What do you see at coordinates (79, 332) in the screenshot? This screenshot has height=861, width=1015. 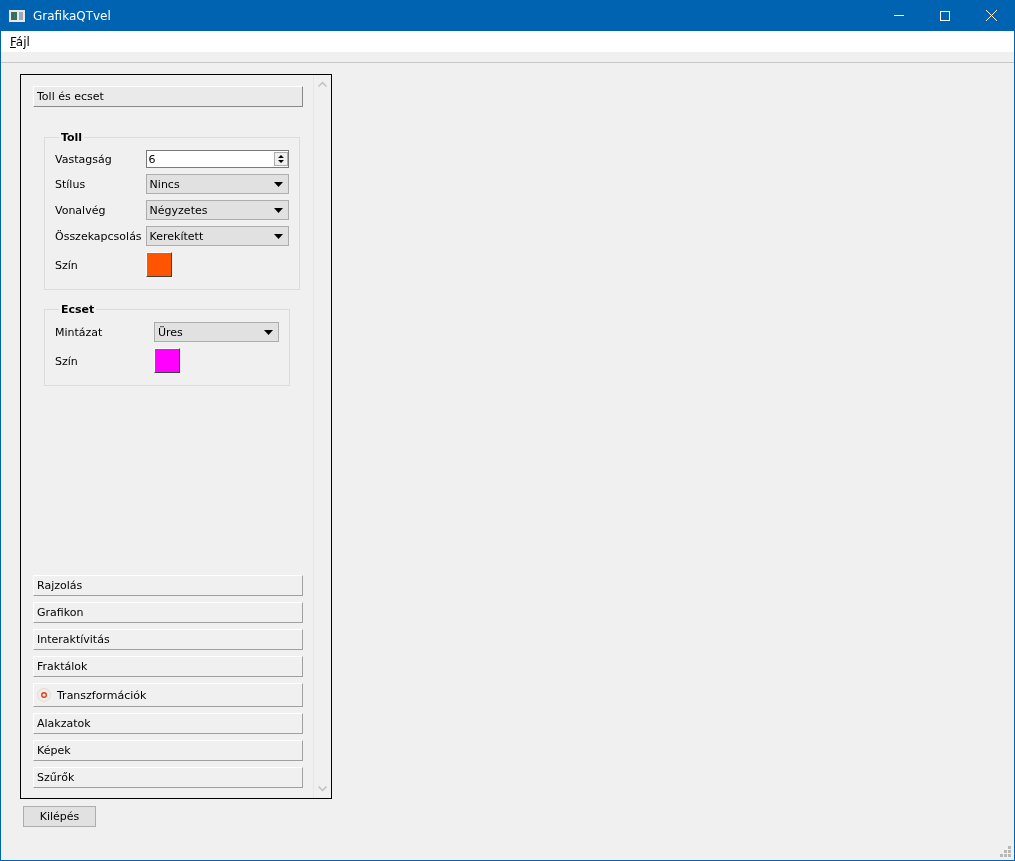 I see `field-label: Mintázat` at bounding box center [79, 332].